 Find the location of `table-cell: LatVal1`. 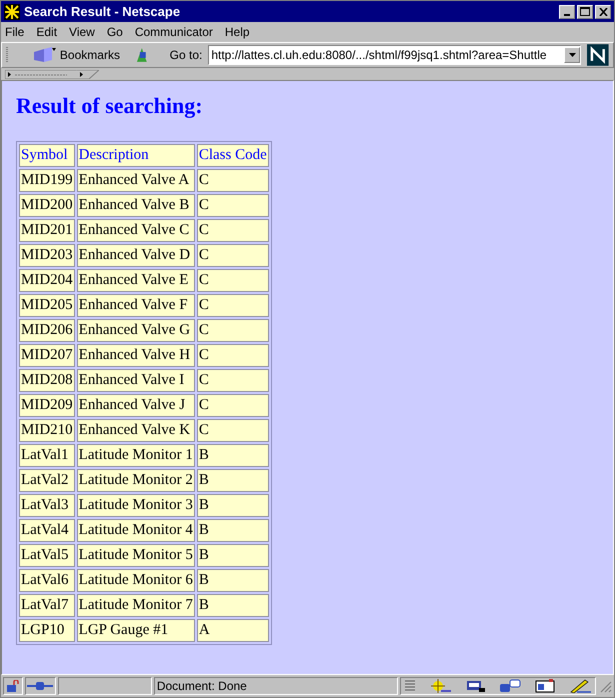

table-cell: LatVal1 is located at coordinates (47, 455).